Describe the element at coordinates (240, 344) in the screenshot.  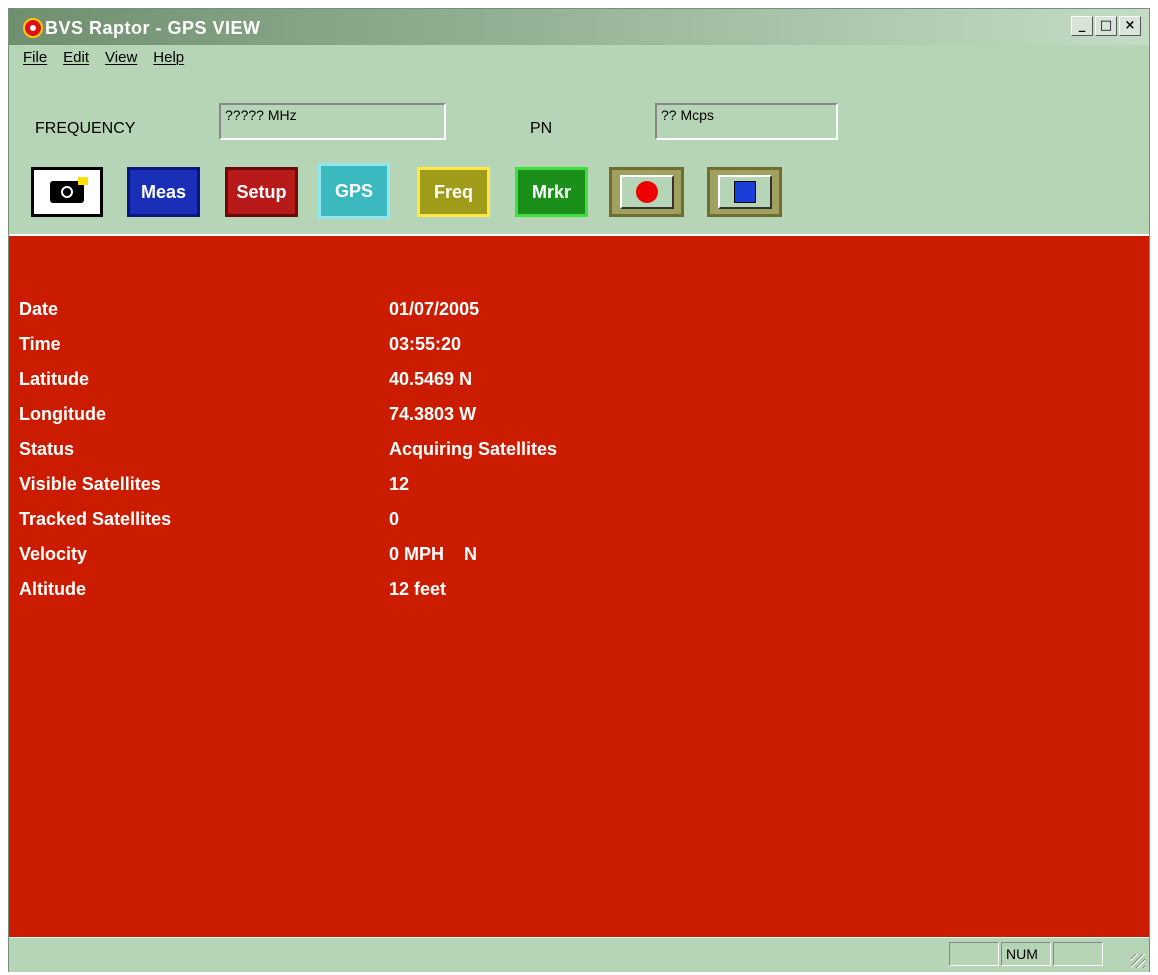
I see `gps-row-time: Time 03:55:20` at that location.